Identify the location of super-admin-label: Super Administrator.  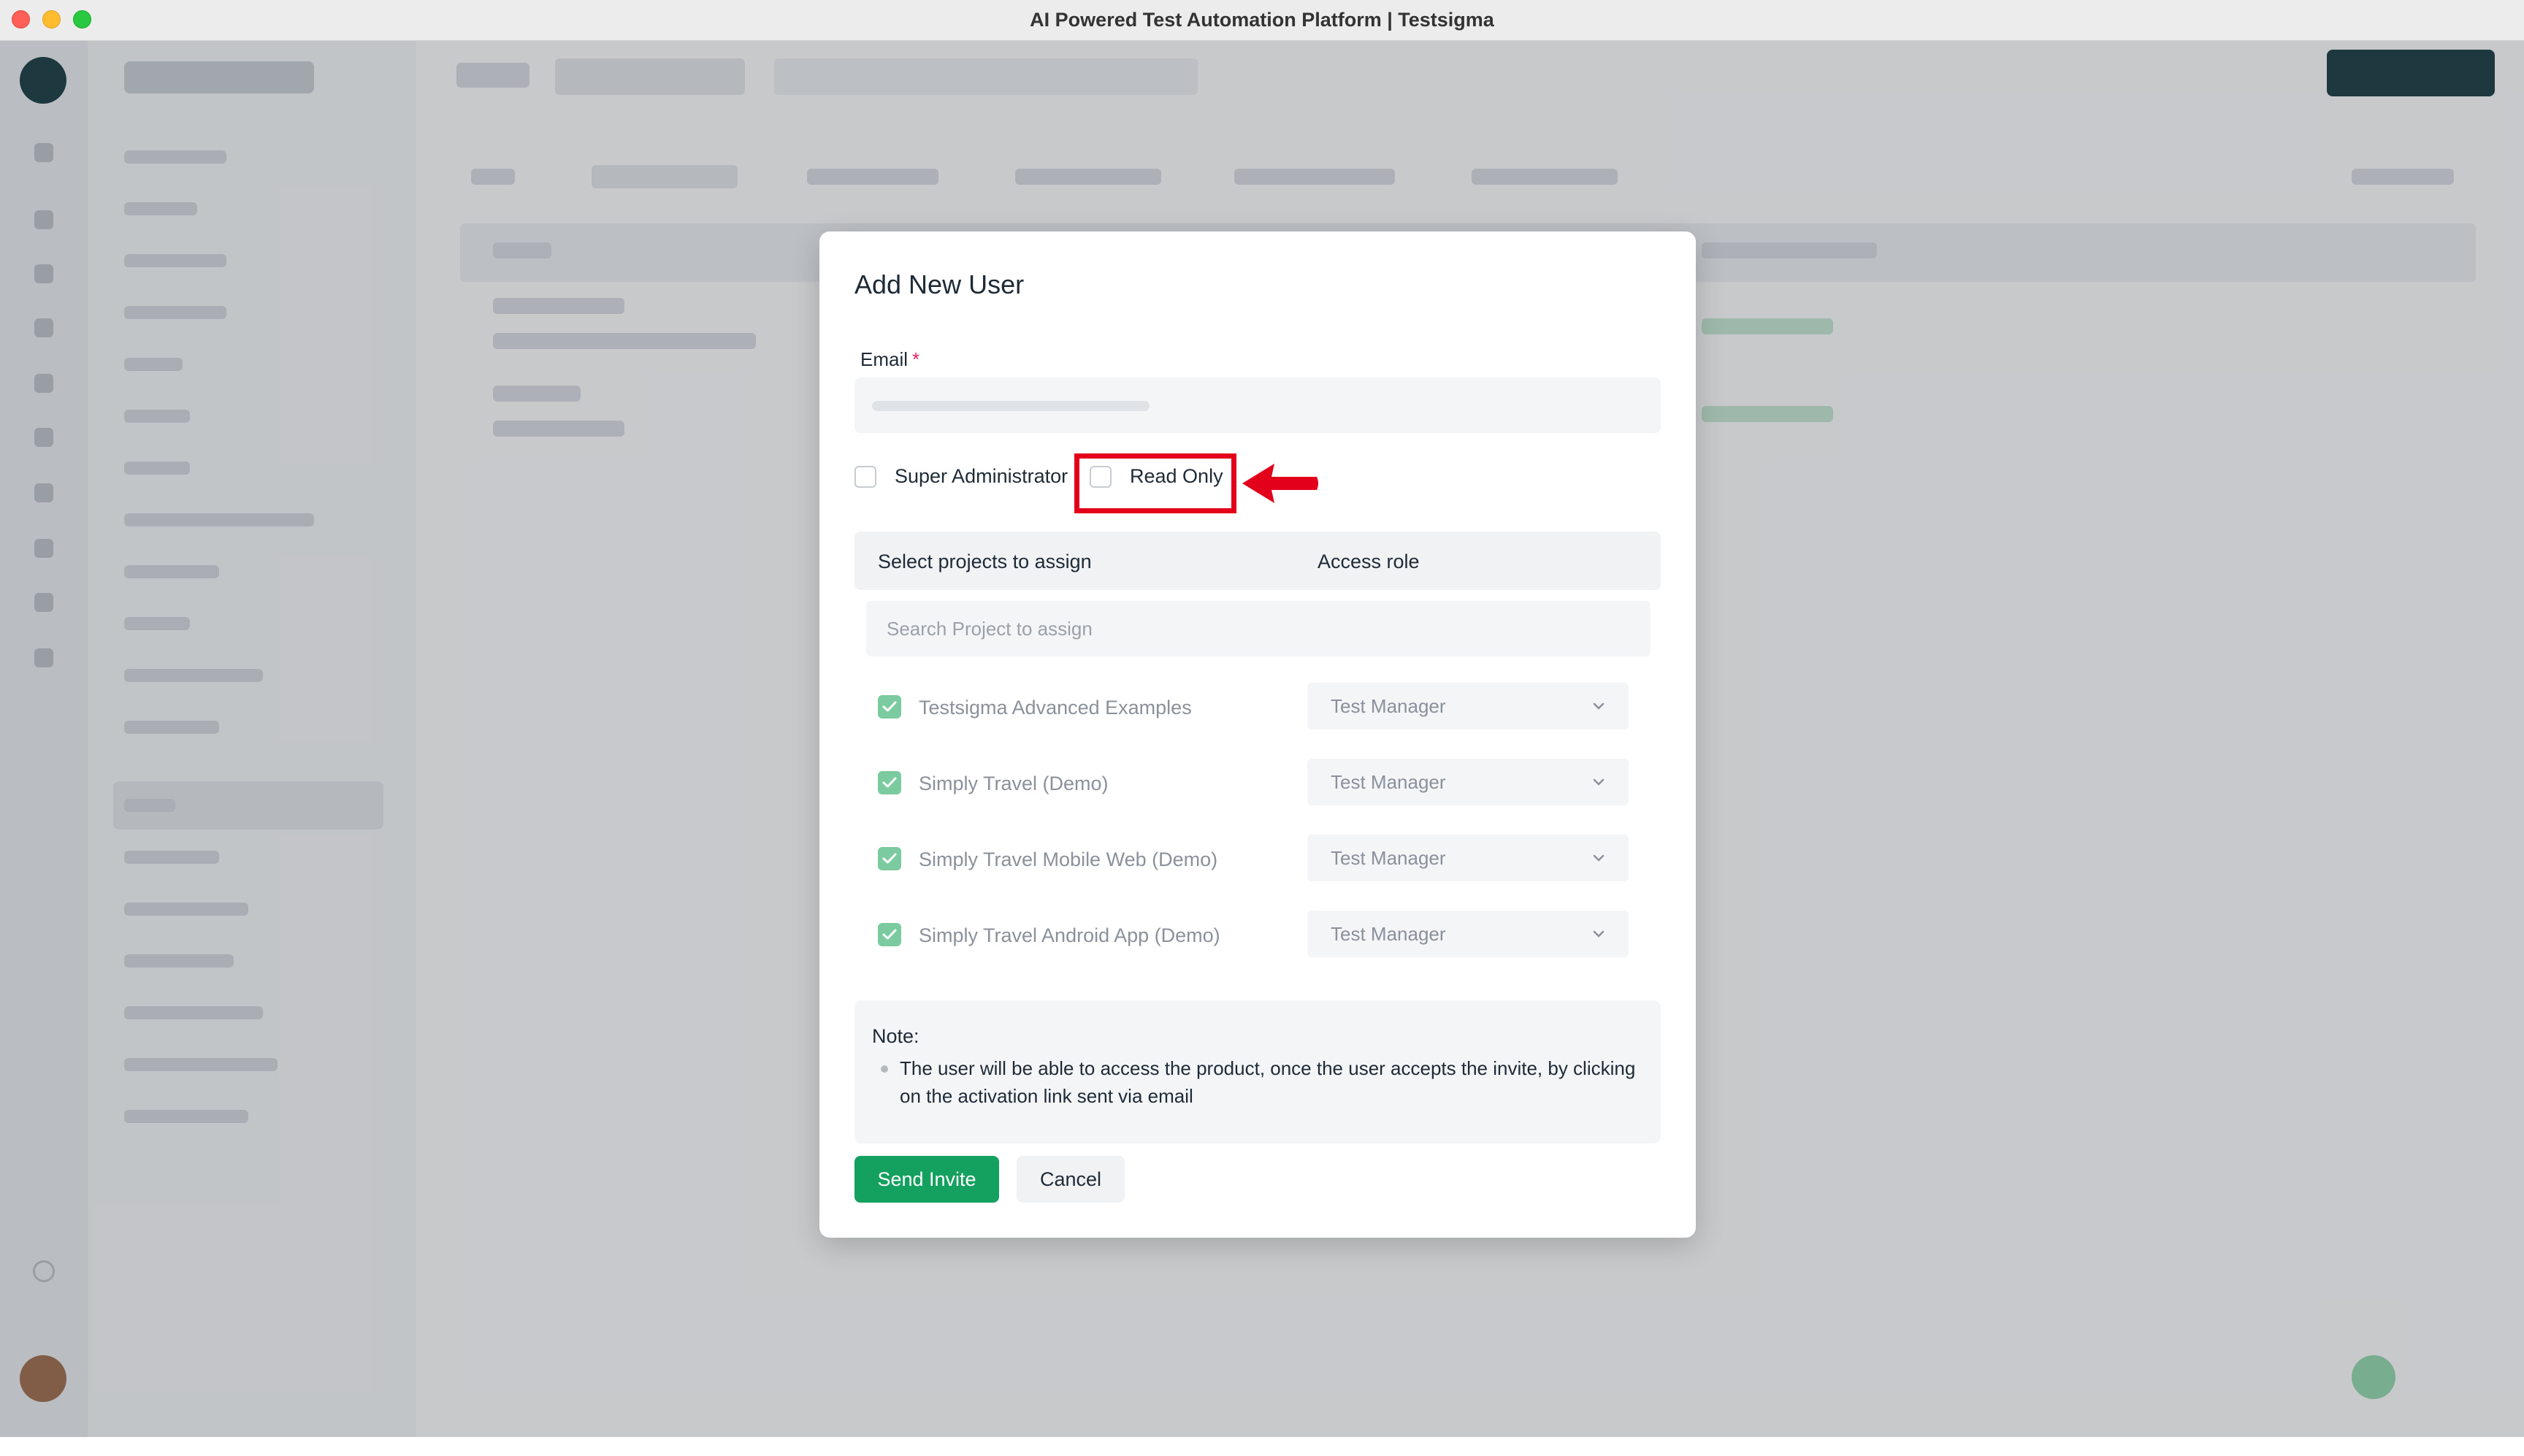
(981, 476).